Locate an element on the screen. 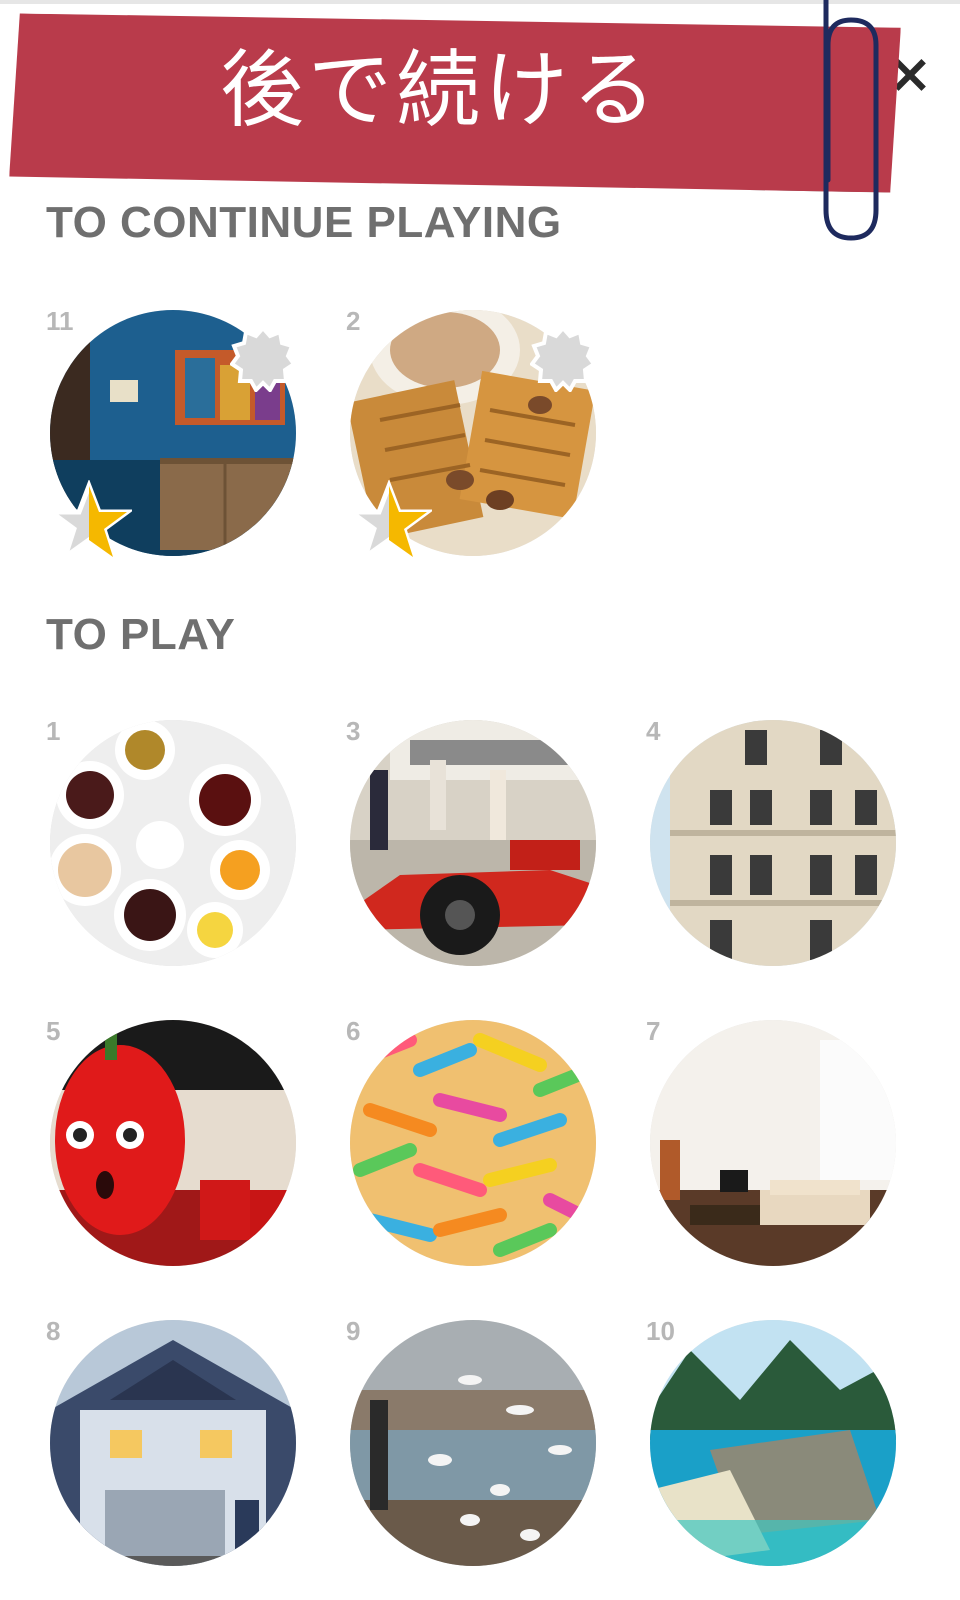  level-tile-5: 5 is located at coordinates (176, 1146).